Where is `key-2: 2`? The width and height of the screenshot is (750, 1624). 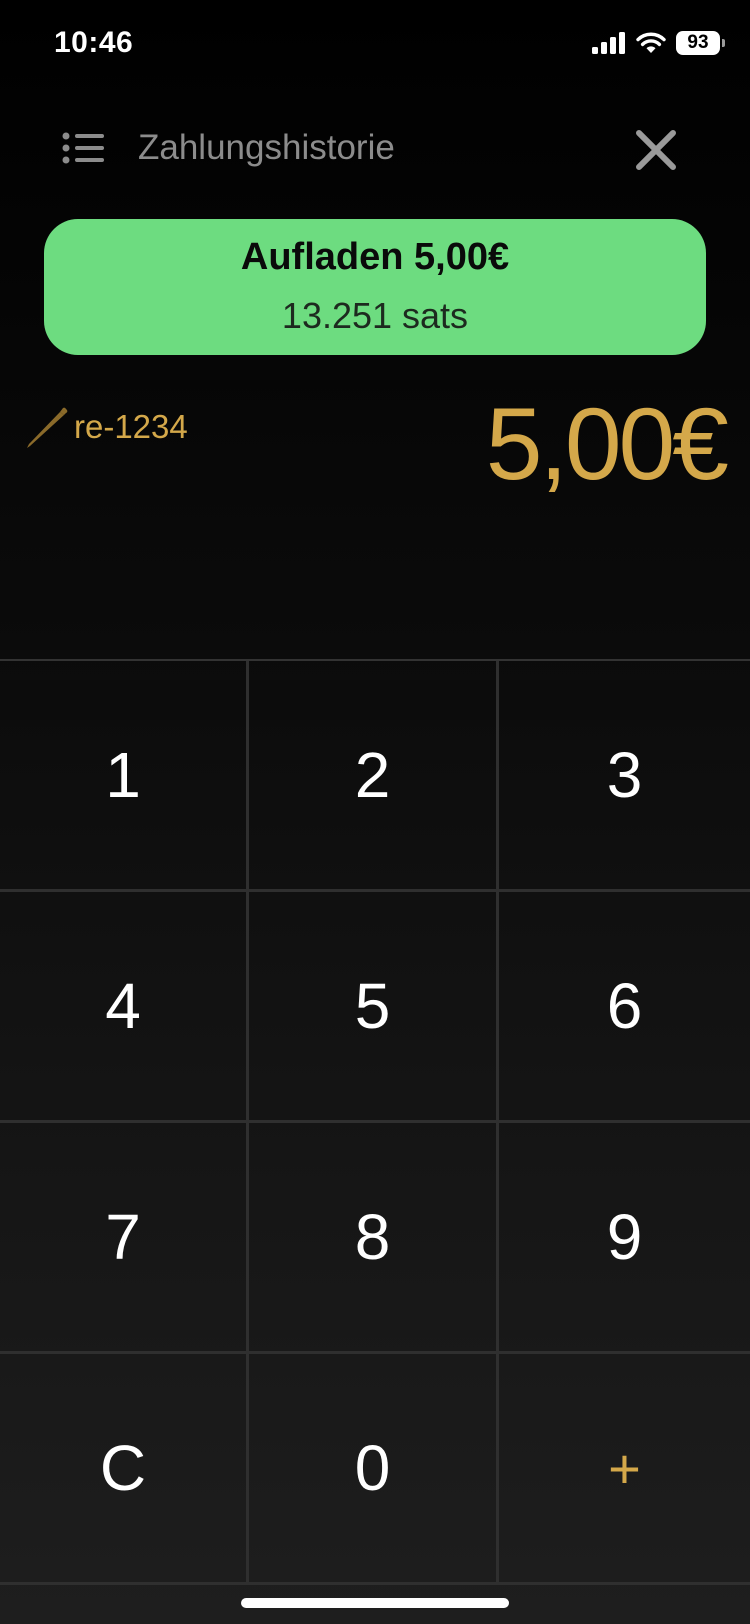
key-2: 2 is located at coordinates (374, 776).